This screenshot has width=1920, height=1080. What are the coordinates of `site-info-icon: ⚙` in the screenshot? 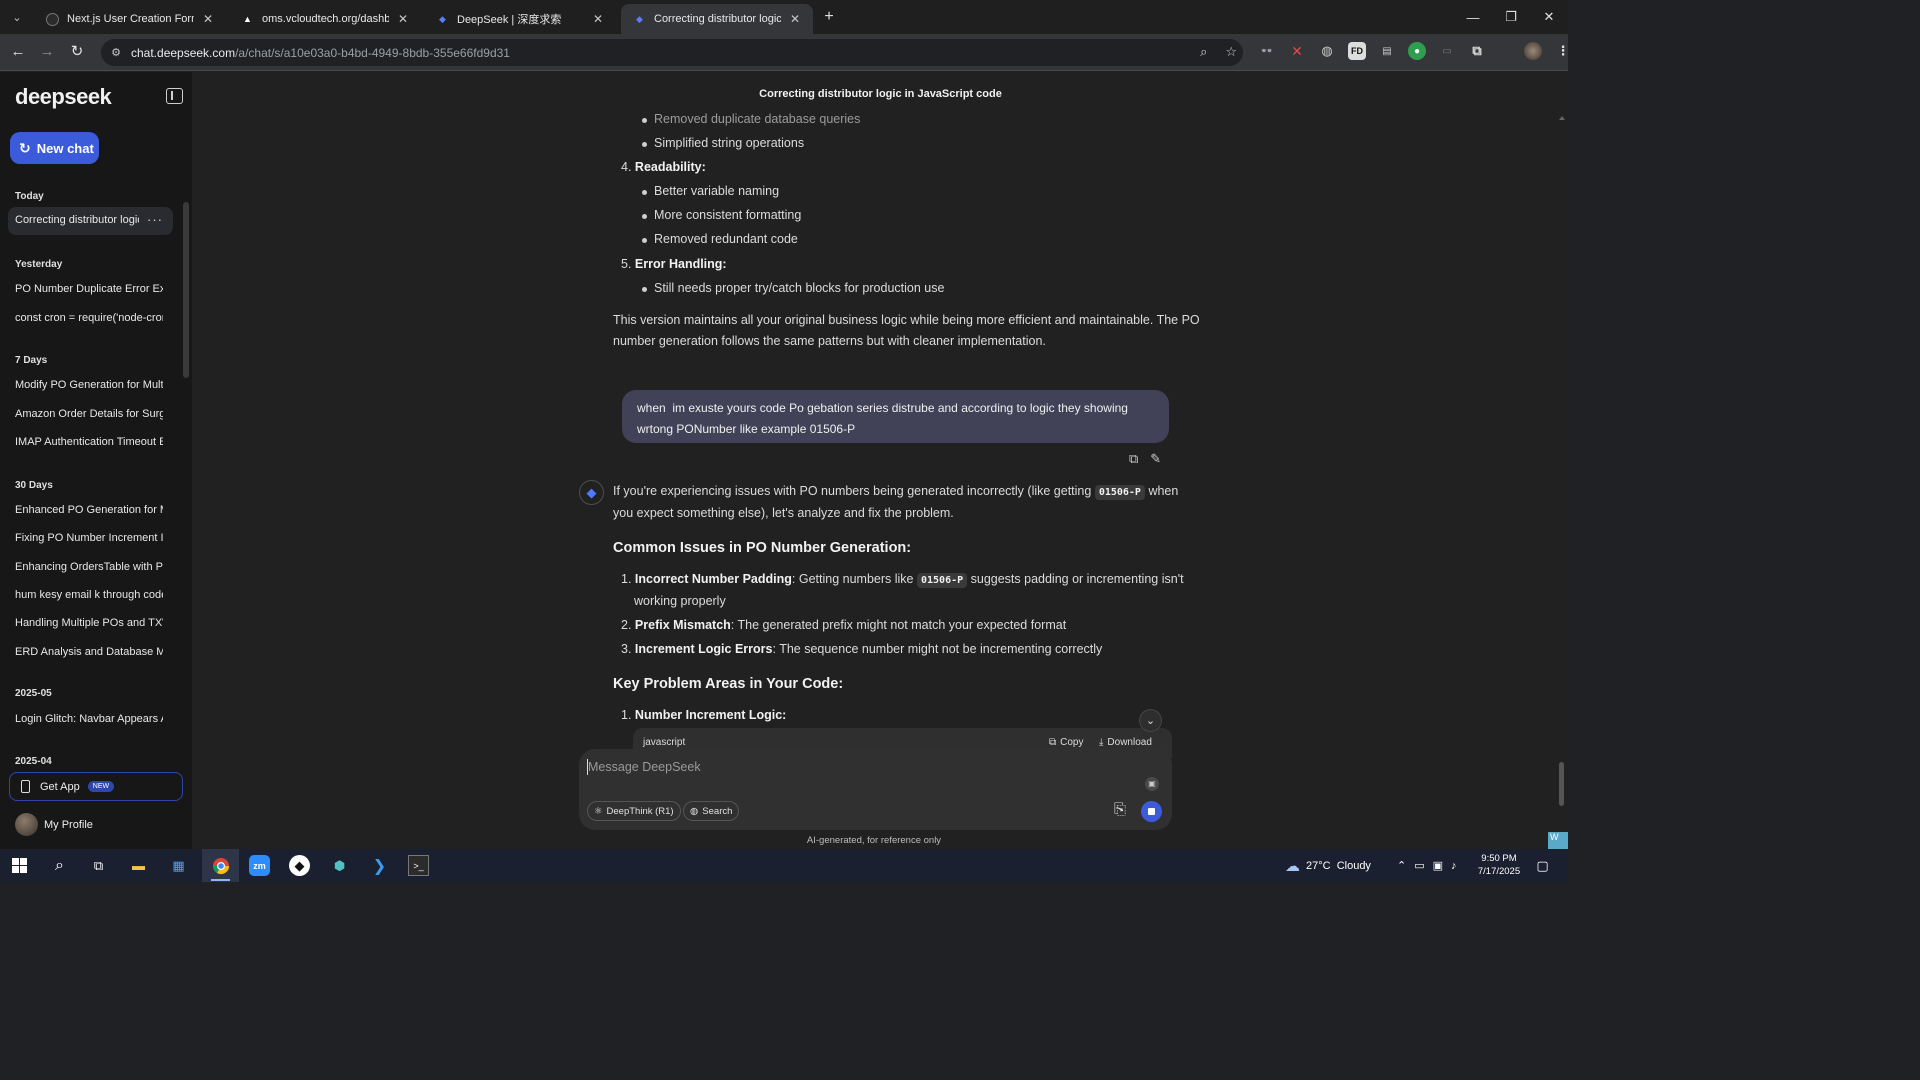 It's located at (116, 53).